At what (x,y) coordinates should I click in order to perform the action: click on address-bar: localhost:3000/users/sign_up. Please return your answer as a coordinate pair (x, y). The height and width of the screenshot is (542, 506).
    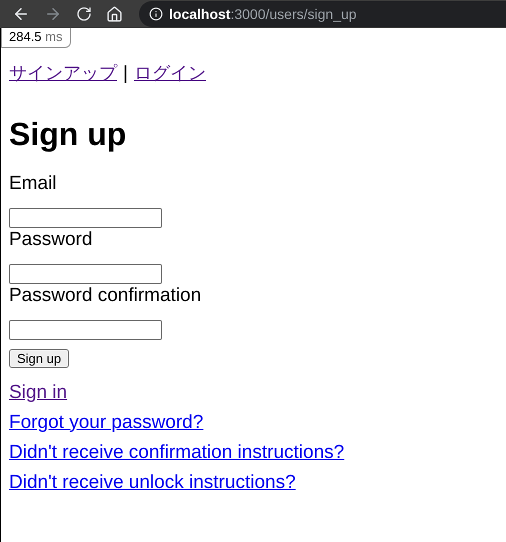
    Looking at the image, I should click on (322, 14).